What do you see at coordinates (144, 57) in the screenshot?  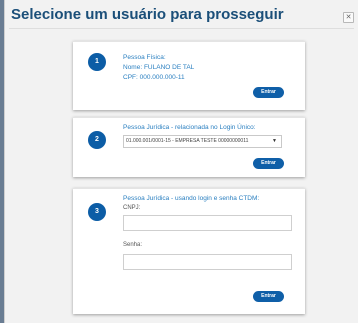 I see `card-heading: Pessoa Física:` at bounding box center [144, 57].